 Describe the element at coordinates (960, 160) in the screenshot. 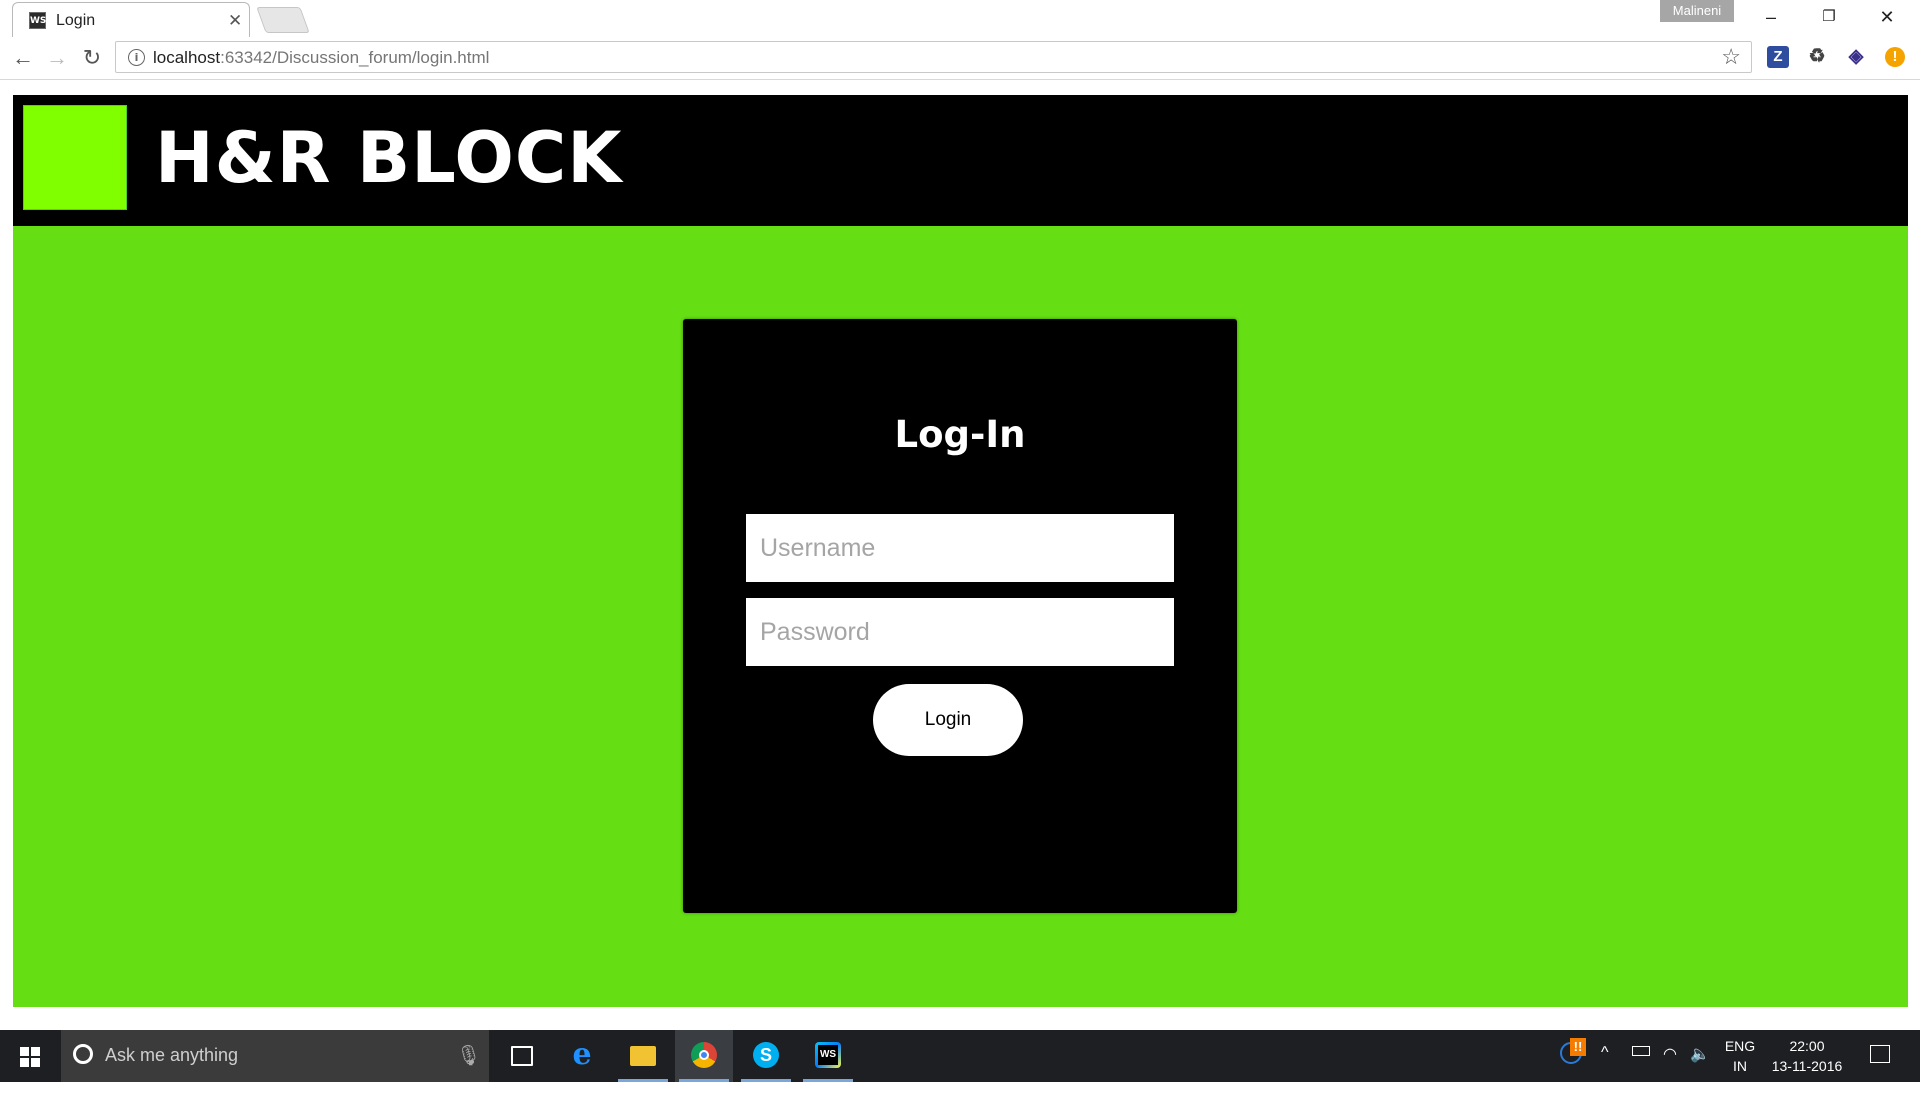

I see `site-header: H&R BLOCK` at that location.